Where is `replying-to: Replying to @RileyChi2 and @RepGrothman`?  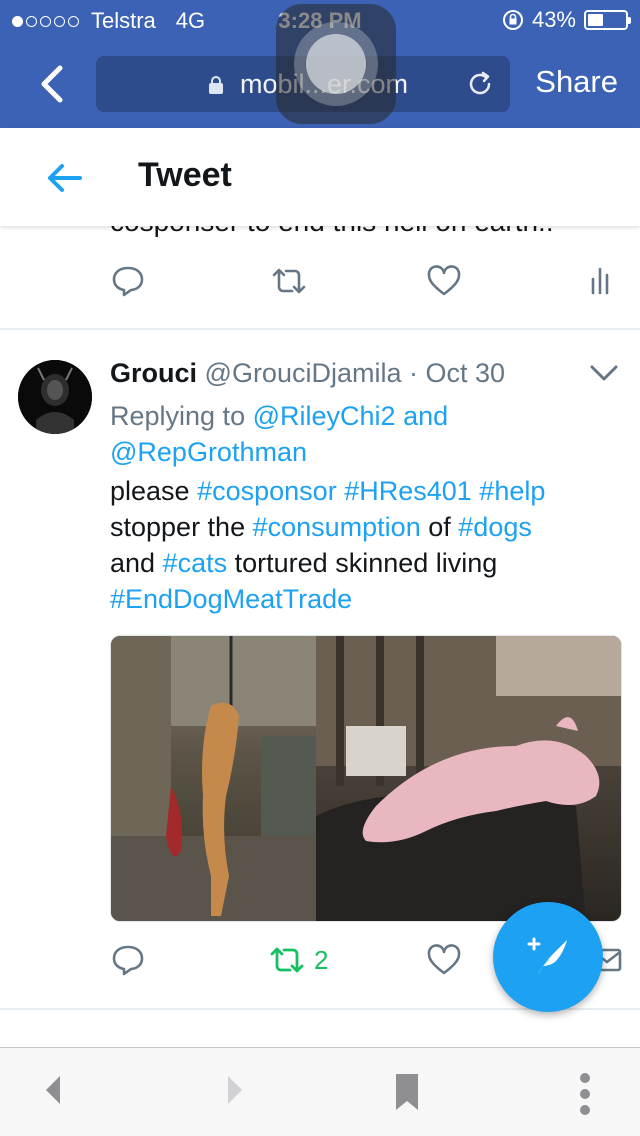
replying-to: Replying to @RileyChi2 and @RepGrothman is located at coordinates (360, 434).